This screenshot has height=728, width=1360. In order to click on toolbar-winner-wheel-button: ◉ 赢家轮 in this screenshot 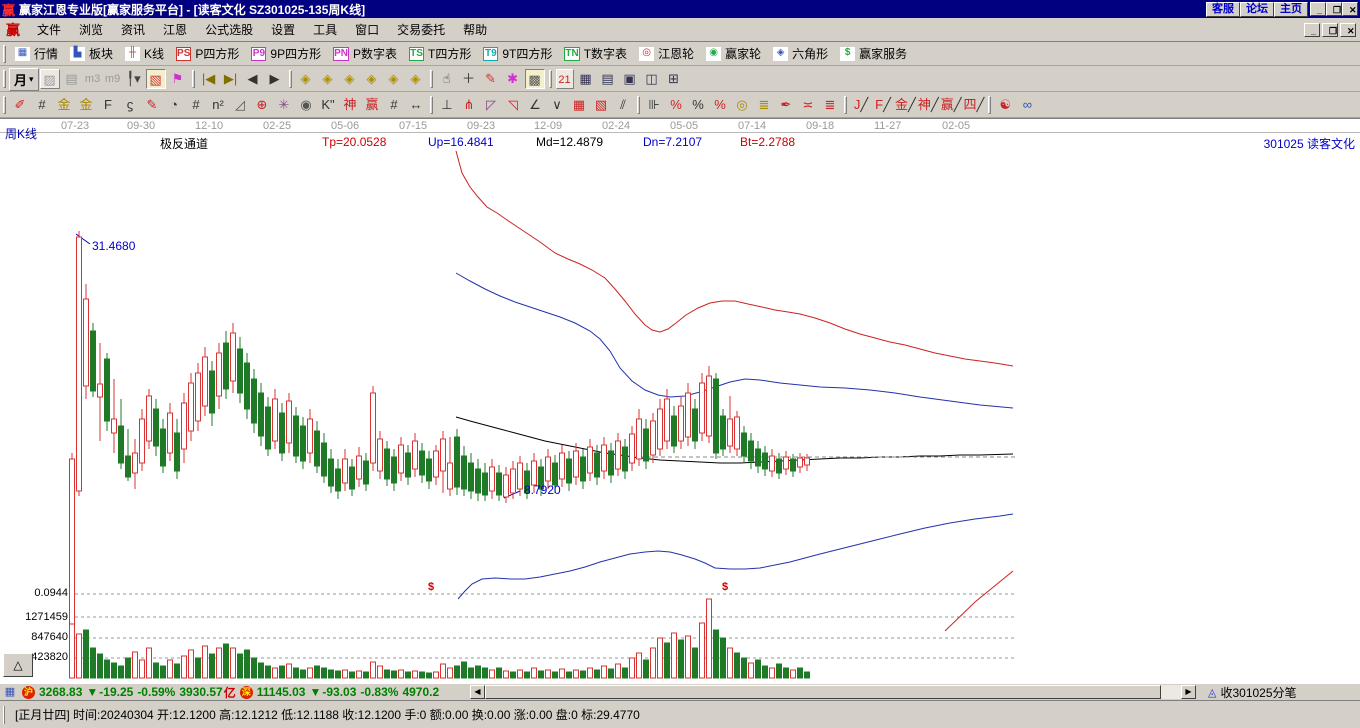, I will do `click(733, 53)`.